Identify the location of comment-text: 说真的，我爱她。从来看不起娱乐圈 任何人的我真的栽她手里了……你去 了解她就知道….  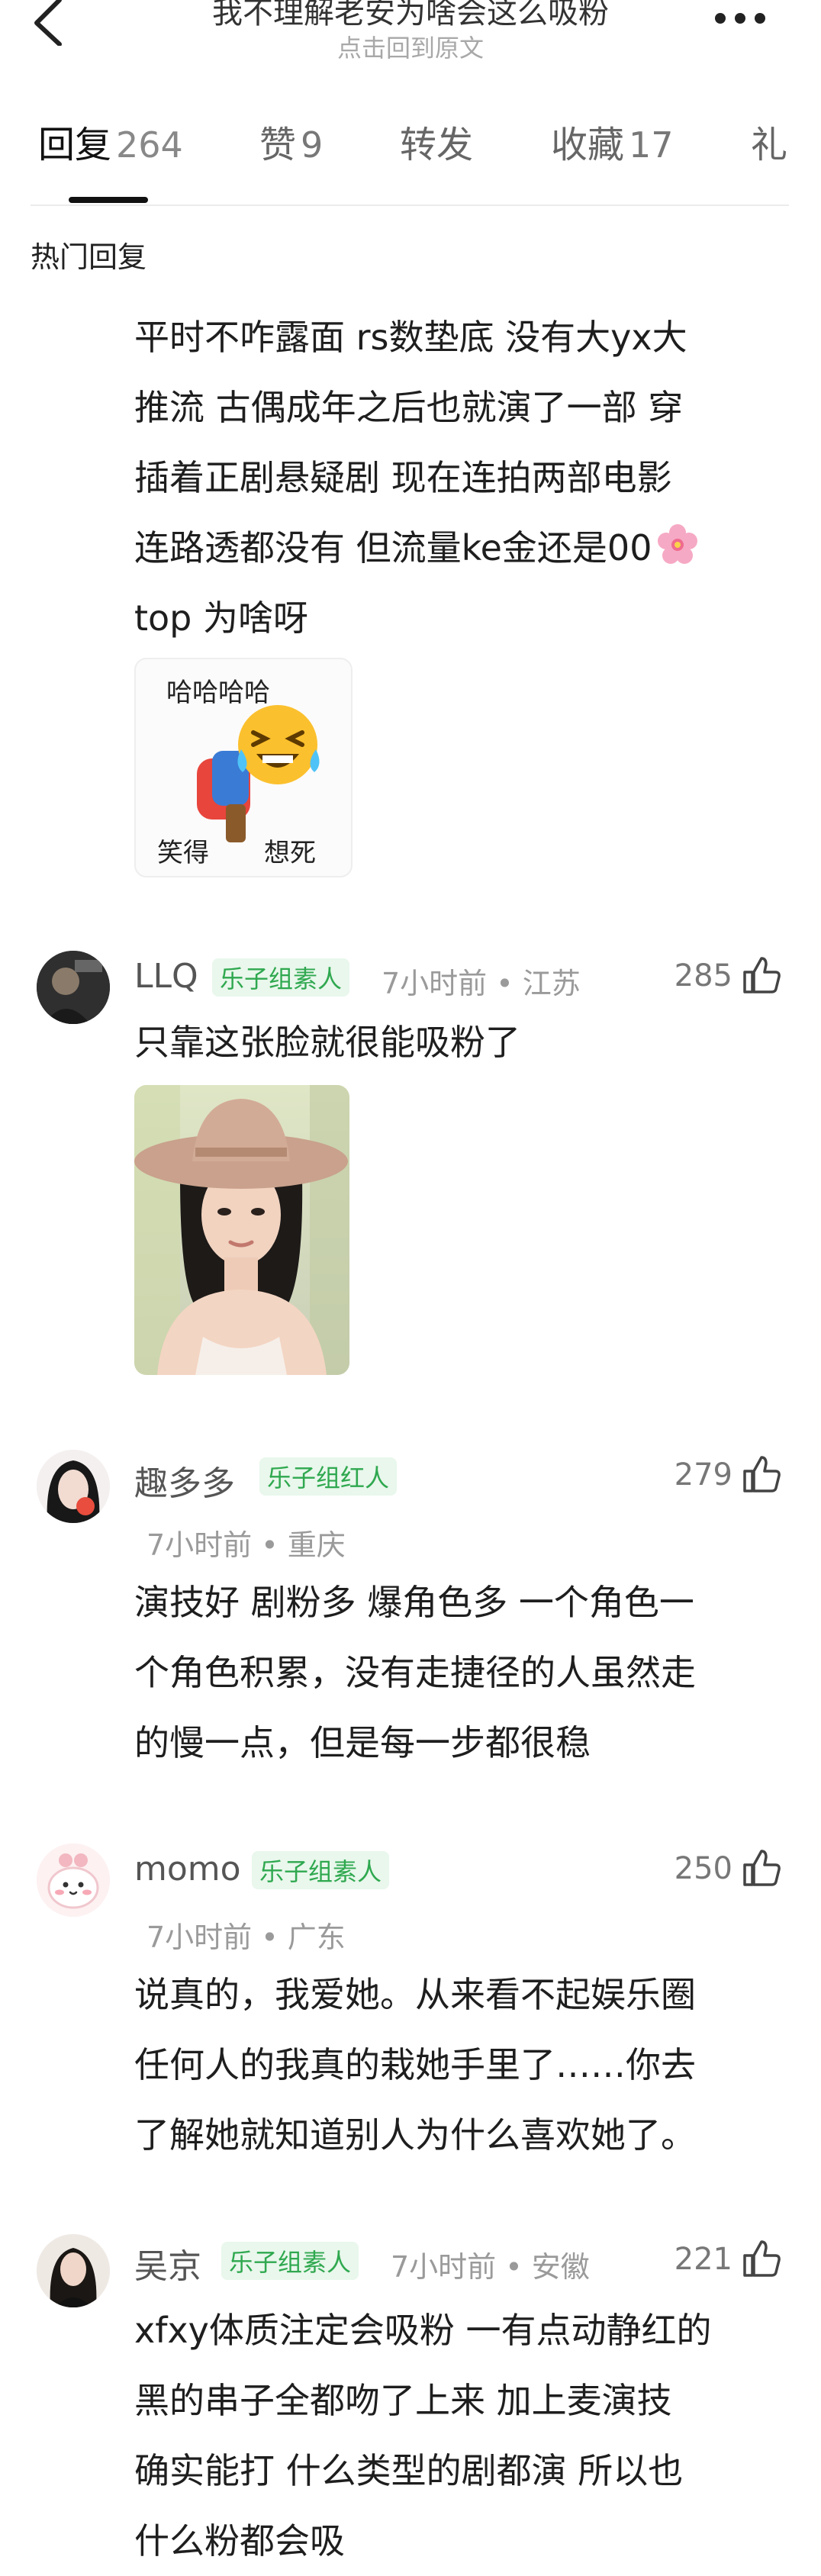
(415, 2064).